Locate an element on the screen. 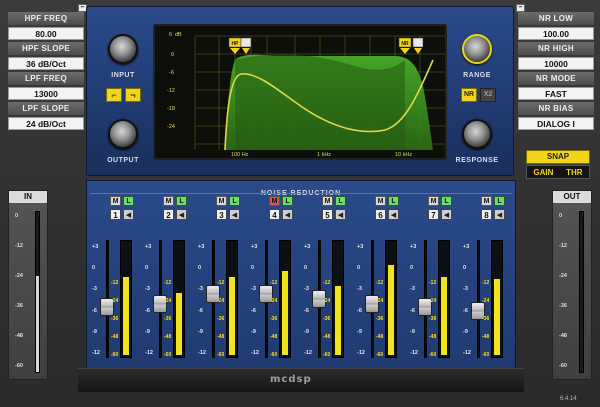  io-scale-label: -12 is located at coordinates (19, 246).